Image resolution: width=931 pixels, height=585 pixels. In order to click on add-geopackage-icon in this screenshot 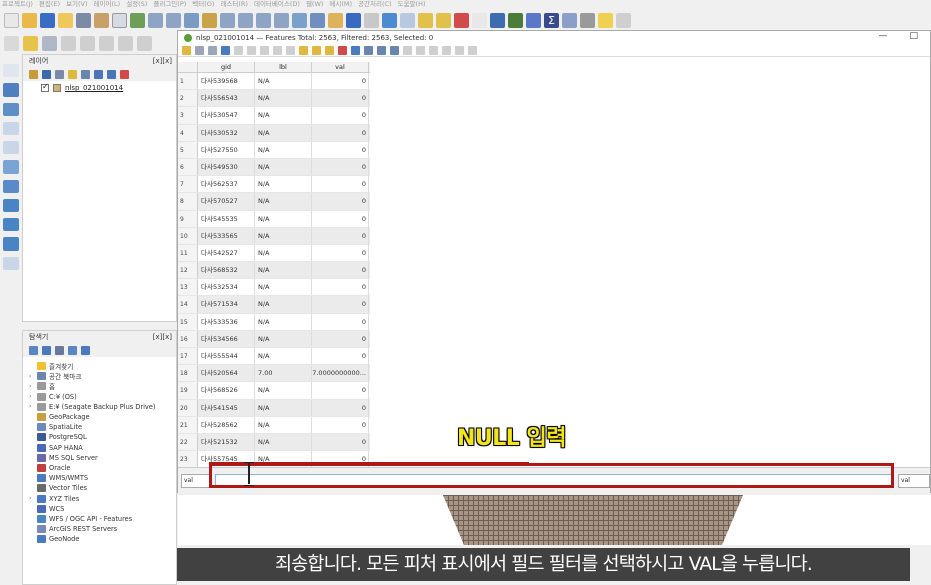, I will do `click(11, 148)`.